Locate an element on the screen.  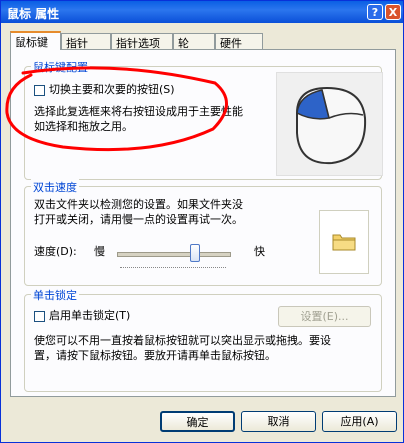
enable-click-lock-label: 启用单击锁定(T) is located at coordinates (89, 315).